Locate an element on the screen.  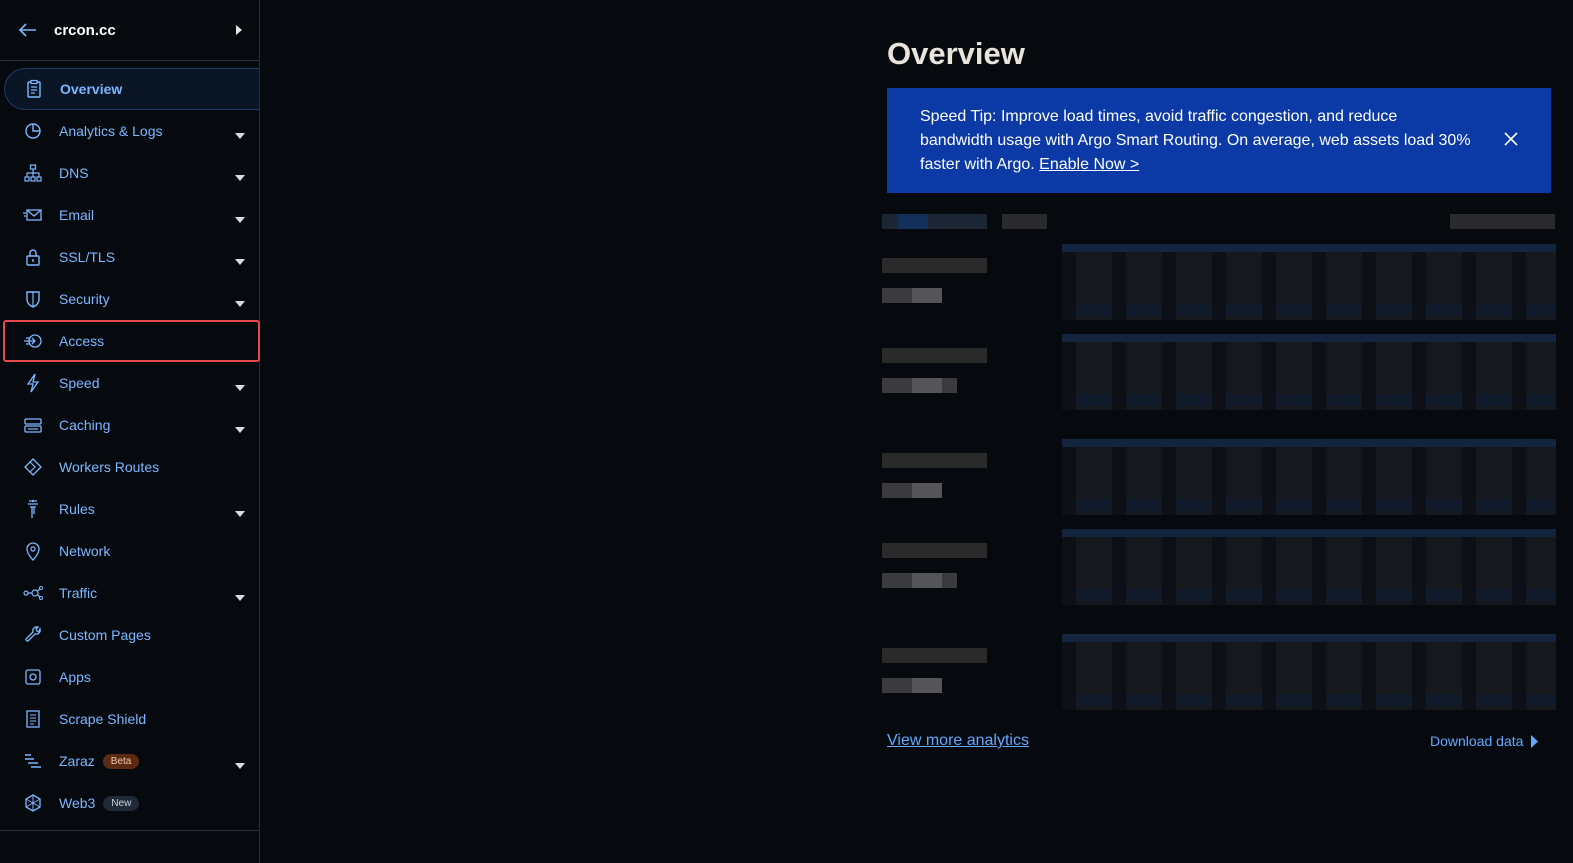
sidebar-item-network: Network is located at coordinates (129, 551).